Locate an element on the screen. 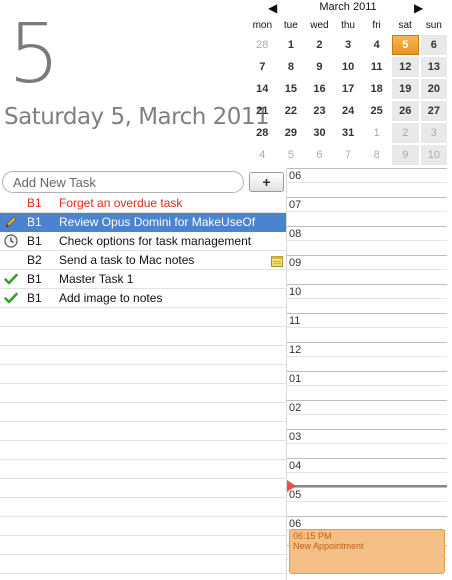 The image size is (452, 580). calendar-day: 14 is located at coordinates (262, 89).